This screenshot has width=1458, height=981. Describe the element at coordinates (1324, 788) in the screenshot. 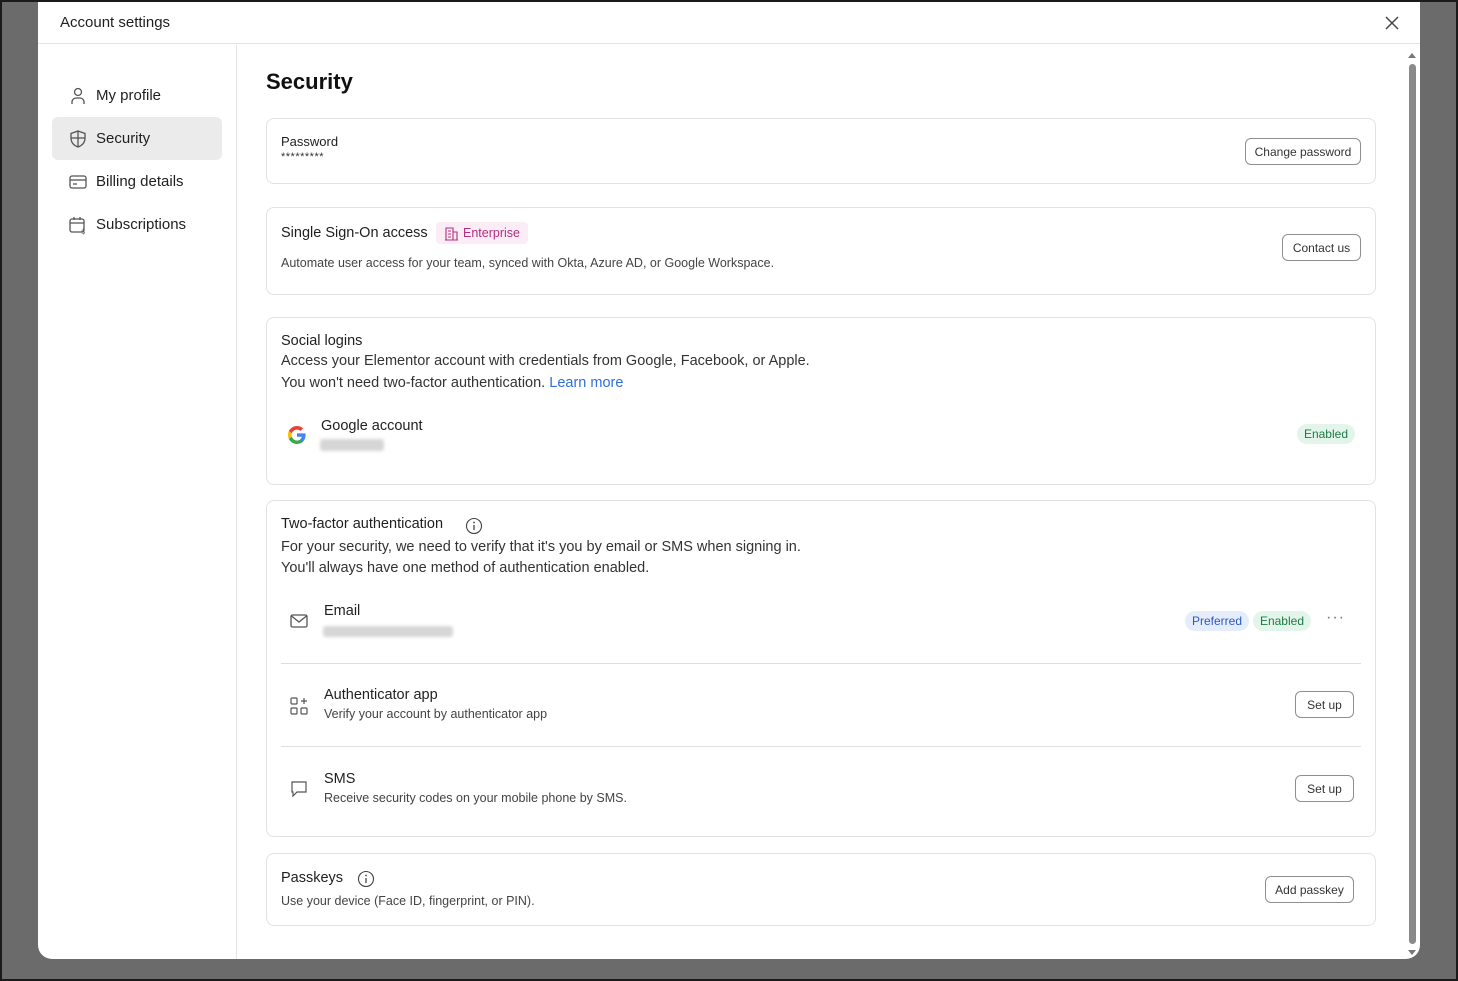

I see `sms-setup-button: Set up` at that location.